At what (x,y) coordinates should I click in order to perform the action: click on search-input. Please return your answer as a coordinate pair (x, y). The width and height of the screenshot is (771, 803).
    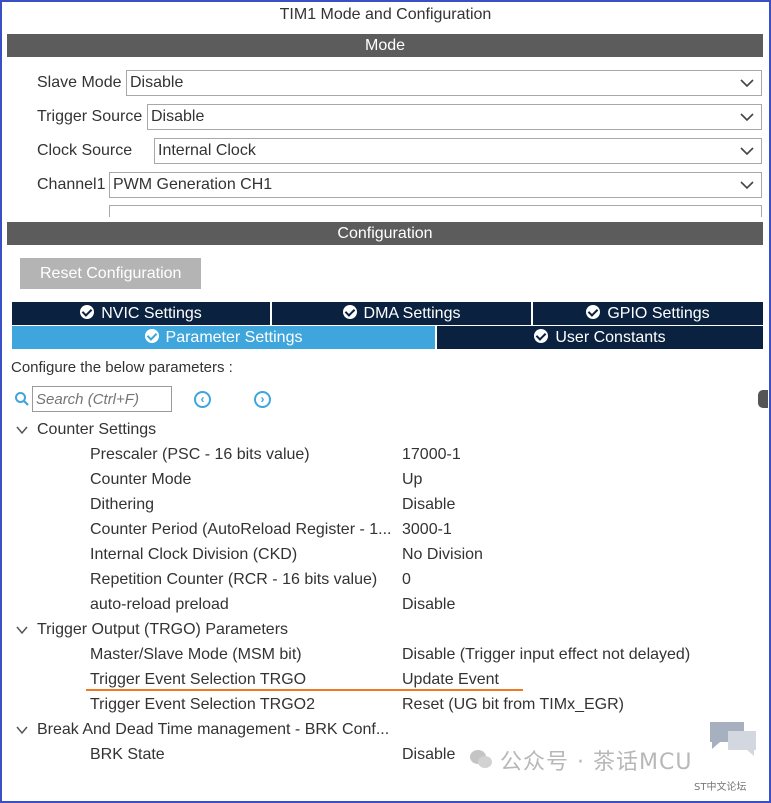
    Looking at the image, I should click on (102, 399).